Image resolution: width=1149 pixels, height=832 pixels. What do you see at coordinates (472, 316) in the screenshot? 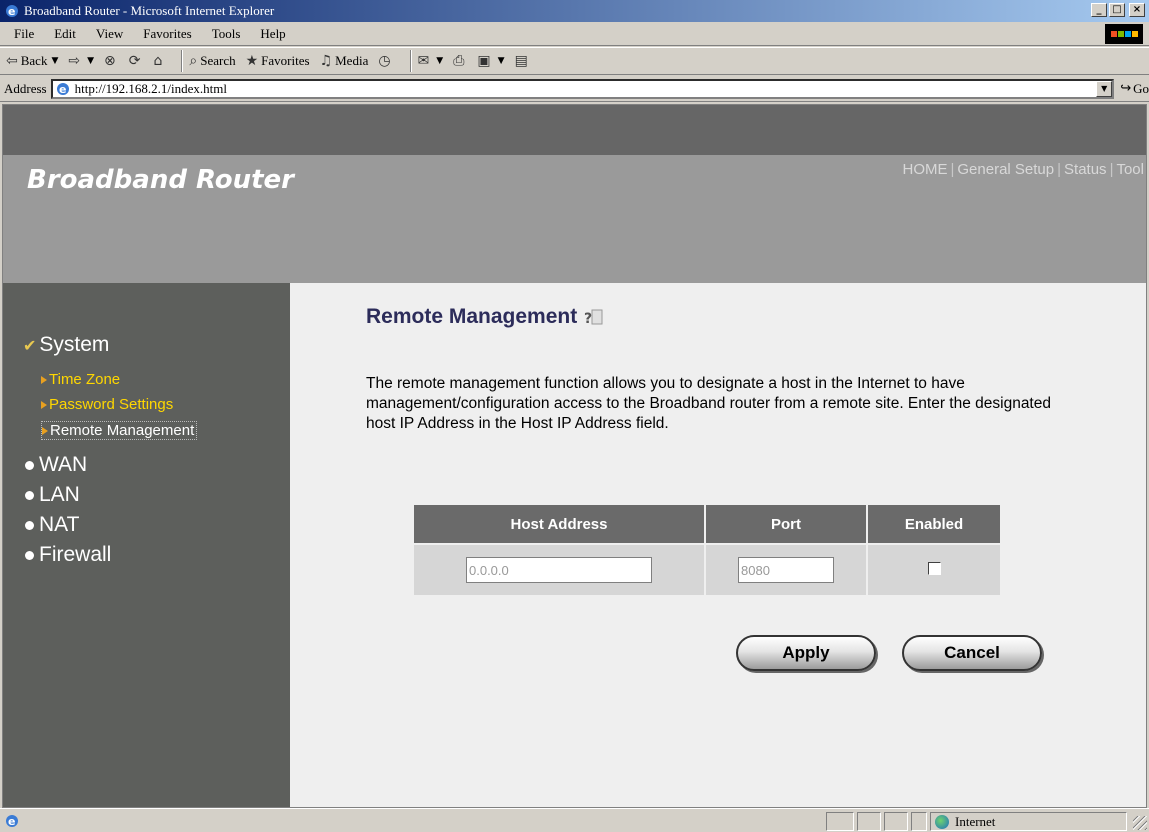
I see `page-title-text: Remote Management` at bounding box center [472, 316].